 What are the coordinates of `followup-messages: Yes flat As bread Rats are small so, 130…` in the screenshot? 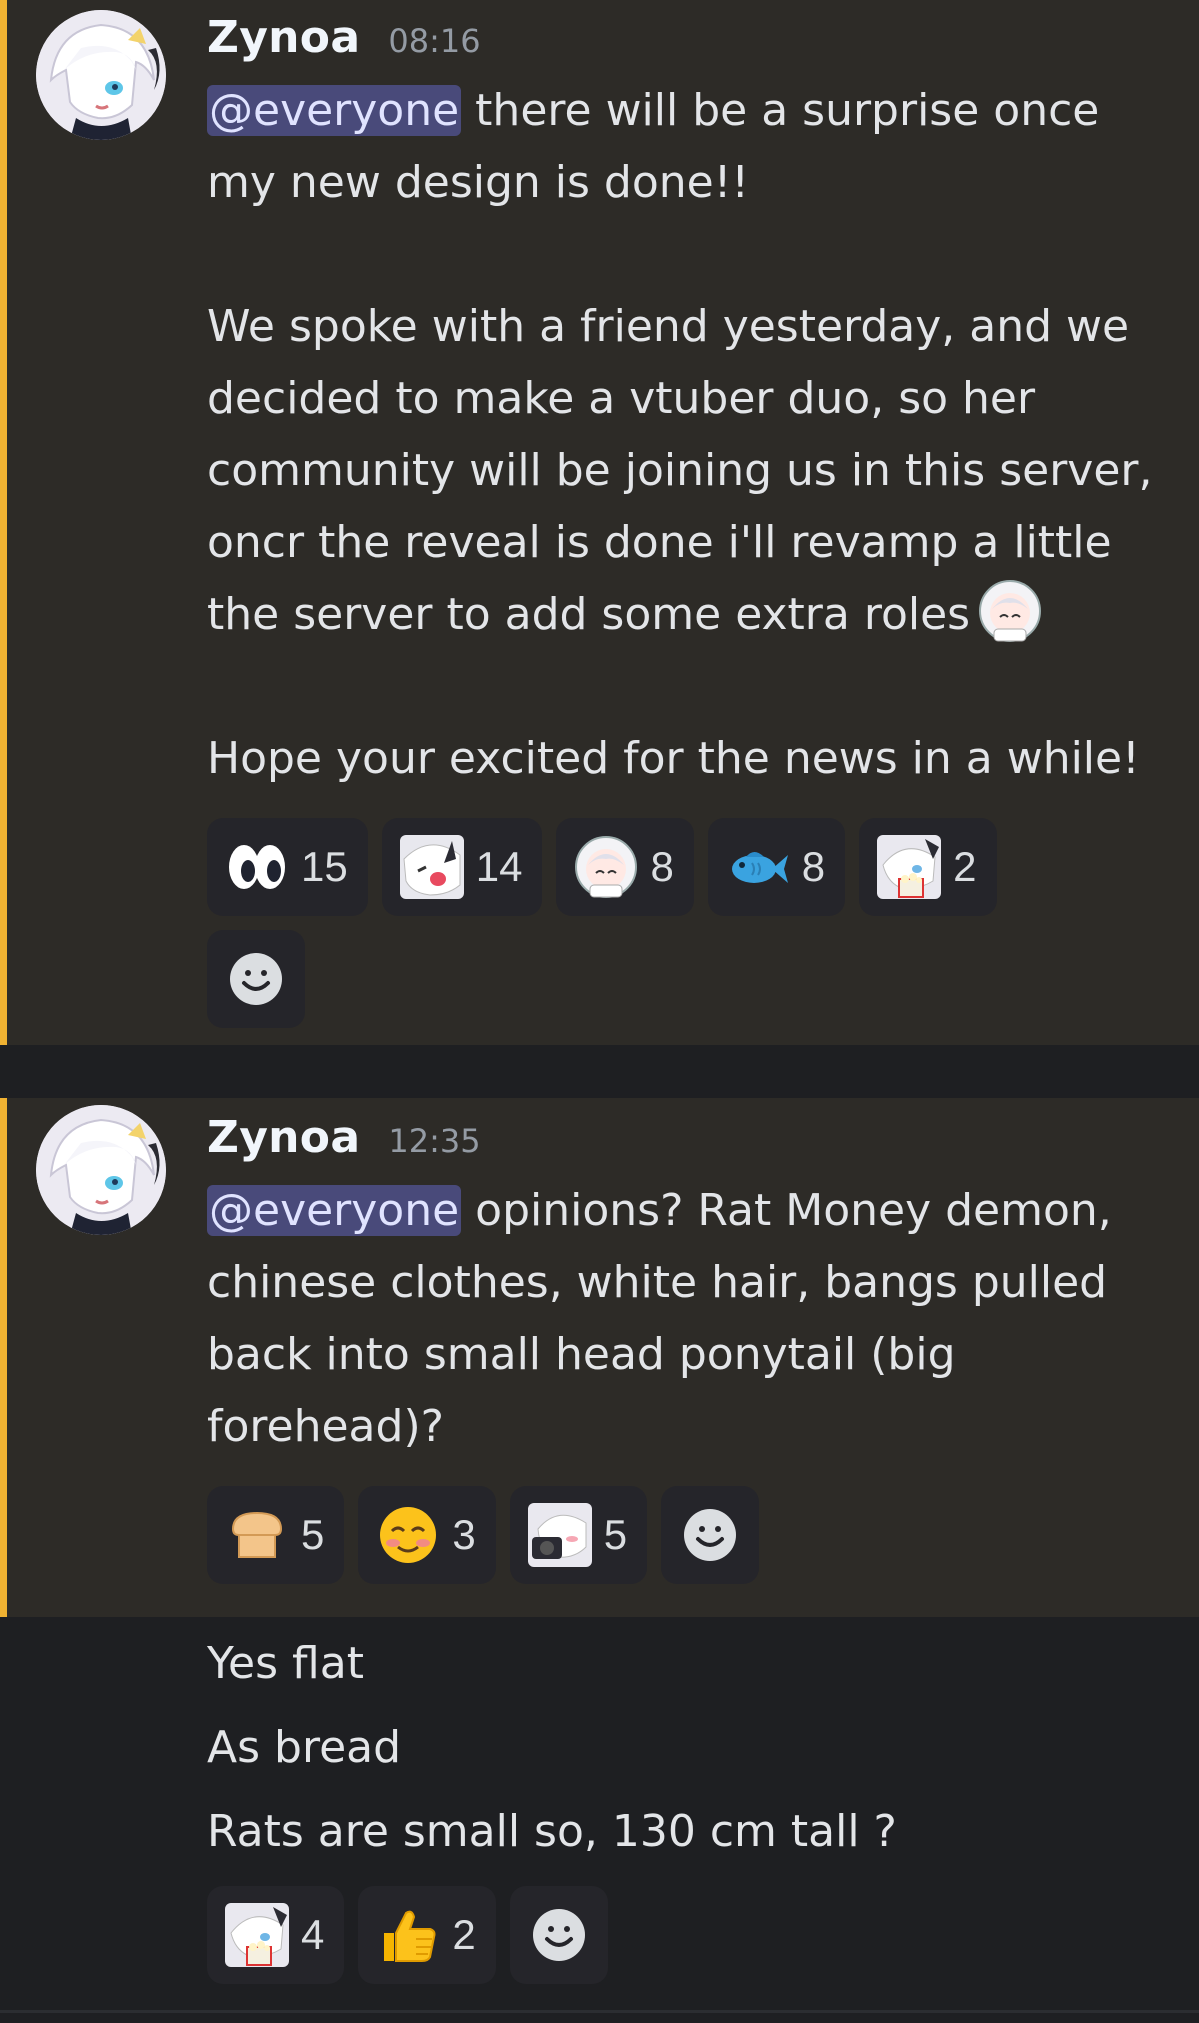 It's located at (687, 1748).